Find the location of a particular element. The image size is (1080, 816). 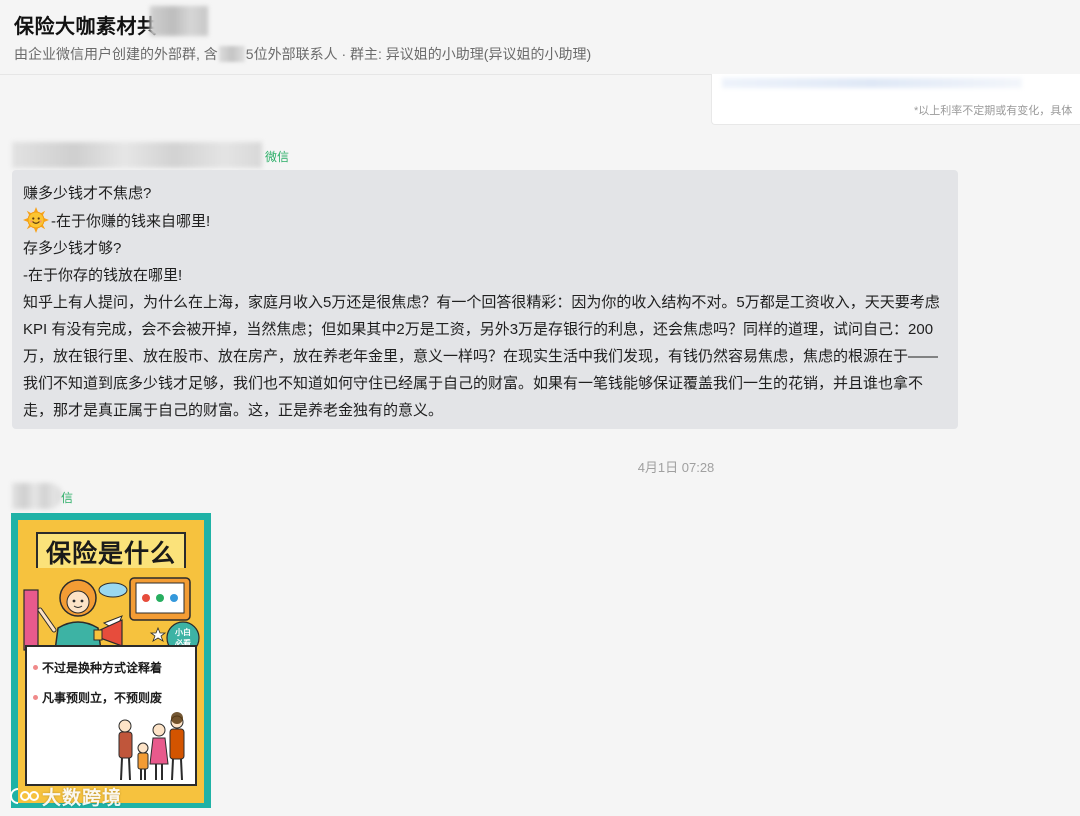

poster-text-panel: 不过是换种方式诠释着 凡事预则立，不预则废 is located at coordinates (111, 715).